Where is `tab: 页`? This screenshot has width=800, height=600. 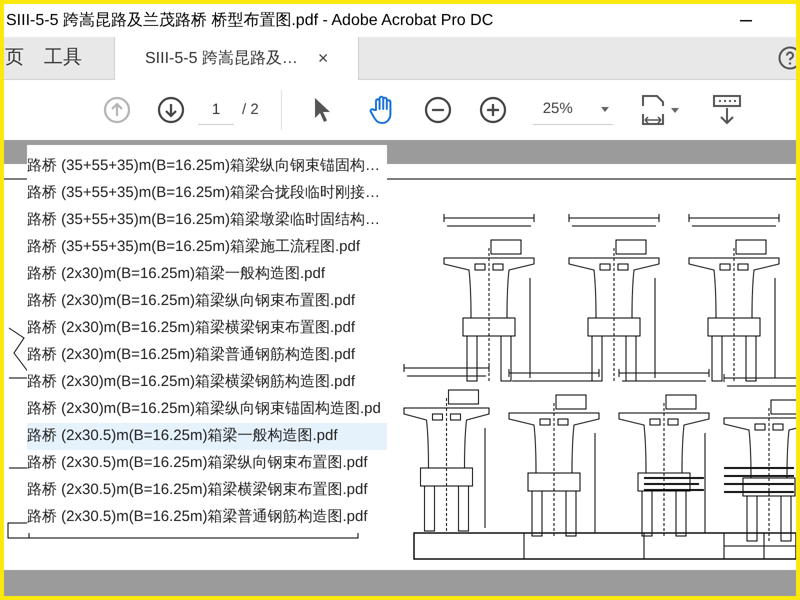 tab: 页 is located at coordinates (24, 58).